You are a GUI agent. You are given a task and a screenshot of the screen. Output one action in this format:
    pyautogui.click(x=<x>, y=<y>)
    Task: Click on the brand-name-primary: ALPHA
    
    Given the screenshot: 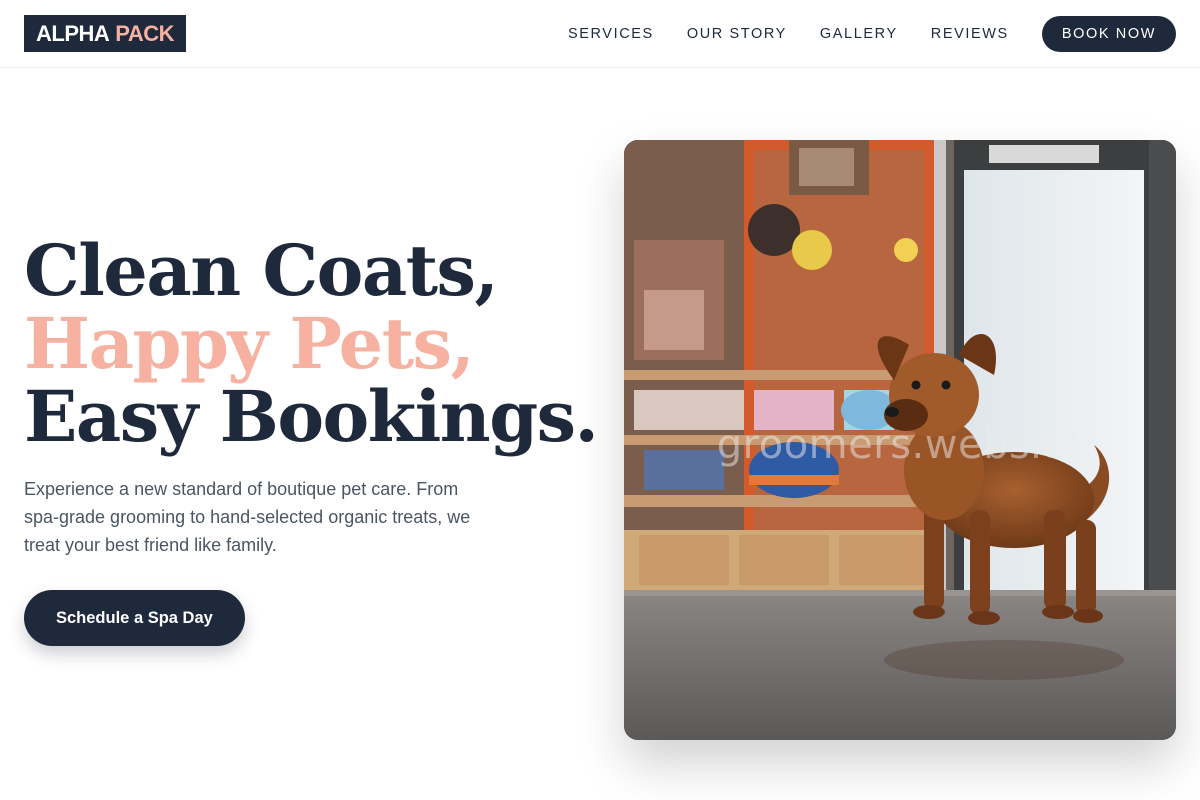 What is the action you would take?
    pyautogui.click(x=73, y=33)
    